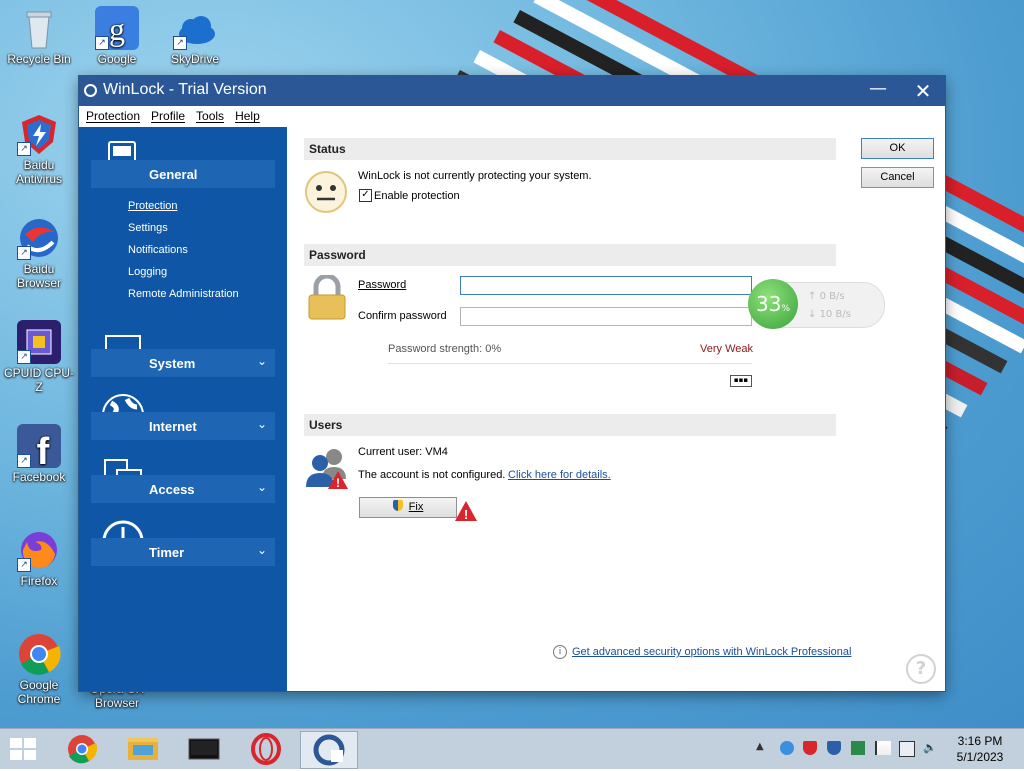  Describe the element at coordinates (38, 276) in the screenshot. I see `desktop-icon-label: Baidu Browser` at that location.